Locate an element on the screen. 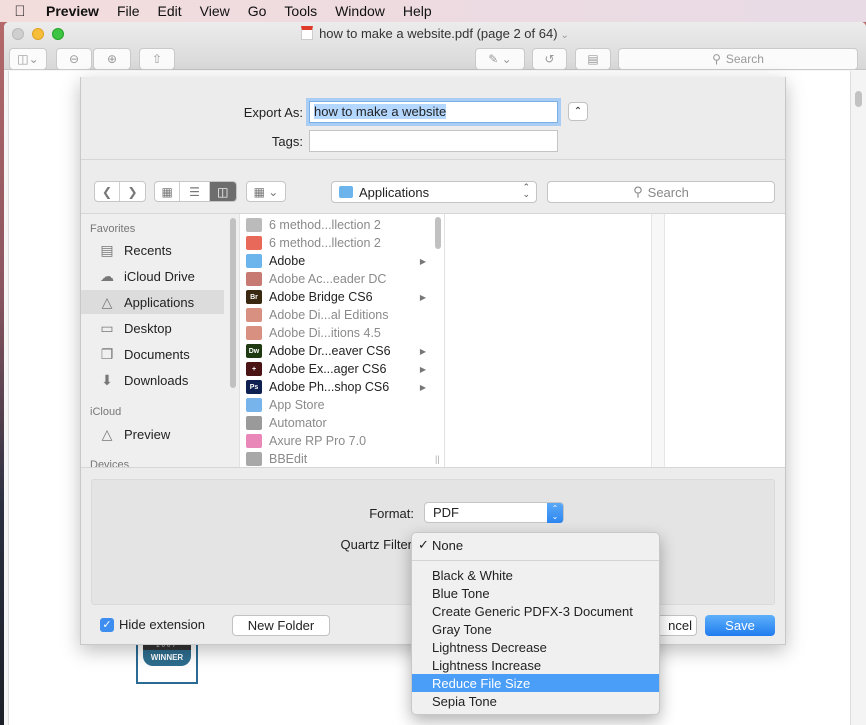  arrange-button: ▦ ⌄ is located at coordinates (266, 191).